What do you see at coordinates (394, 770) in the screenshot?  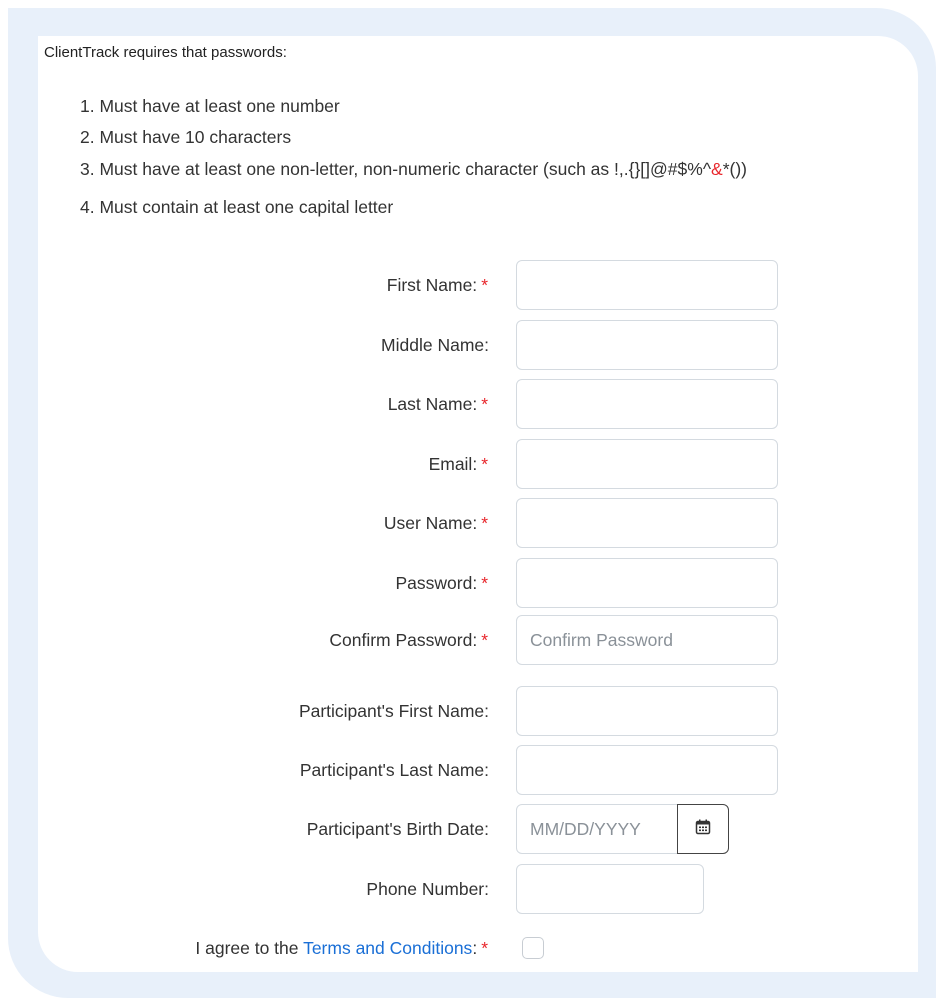 I see `participant-last-name-label: Participant's Last Name:` at bounding box center [394, 770].